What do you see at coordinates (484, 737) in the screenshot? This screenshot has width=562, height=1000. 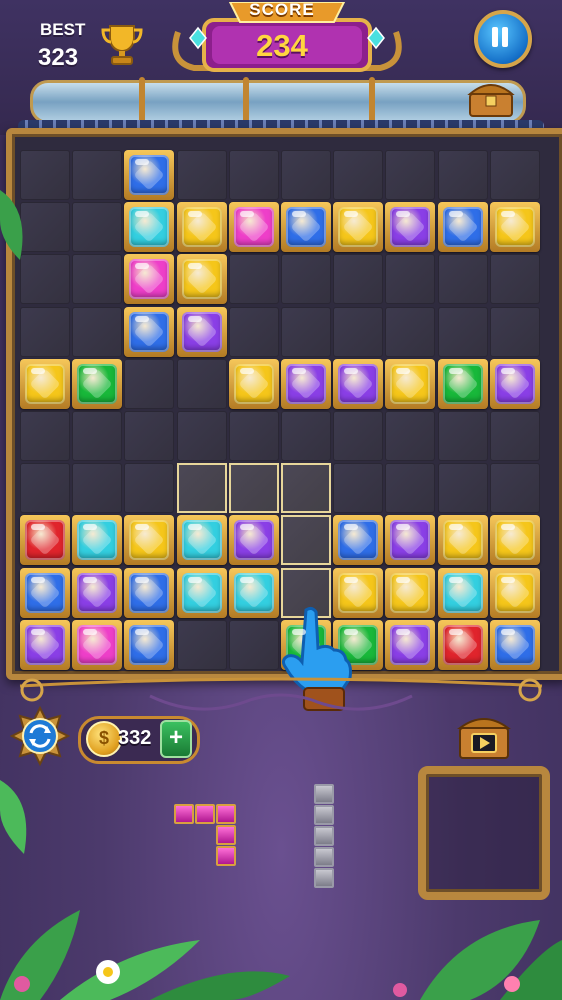 I see `video-chest-icon` at bounding box center [484, 737].